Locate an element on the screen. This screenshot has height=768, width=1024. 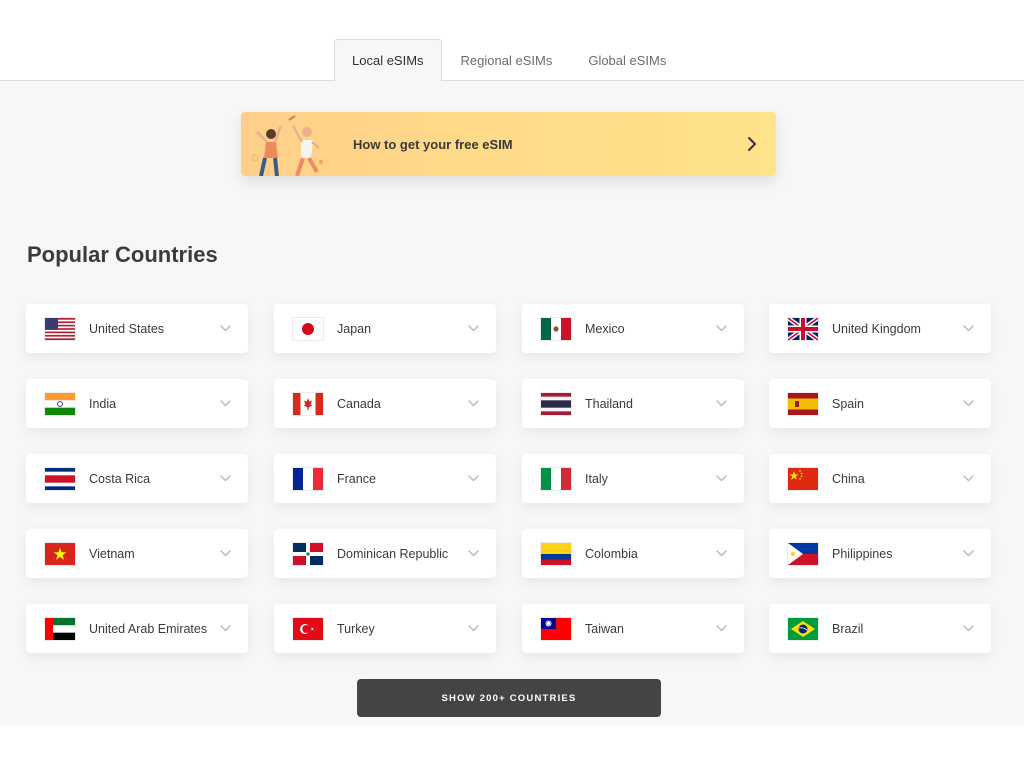
it-flag-icon is located at coordinates (556, 479).